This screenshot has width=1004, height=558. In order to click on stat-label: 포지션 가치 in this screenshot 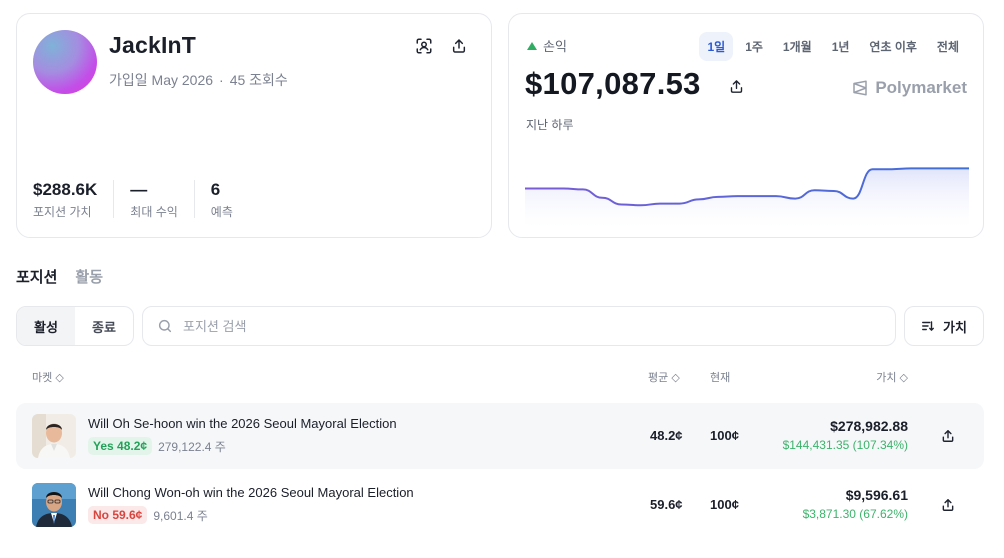, I will do `click(62, 212)`.